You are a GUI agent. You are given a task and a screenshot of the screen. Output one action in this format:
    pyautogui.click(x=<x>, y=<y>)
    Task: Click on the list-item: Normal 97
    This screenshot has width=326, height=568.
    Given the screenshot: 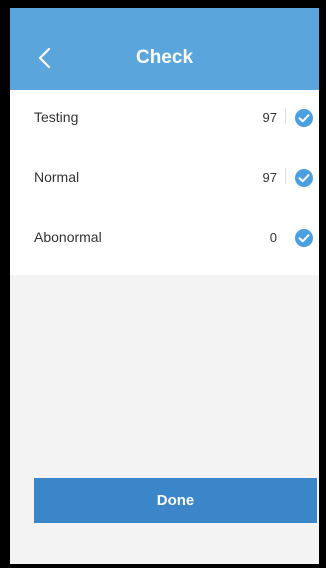 What is the action you would take?
    pyautogui.click(x=164, y=180)
    